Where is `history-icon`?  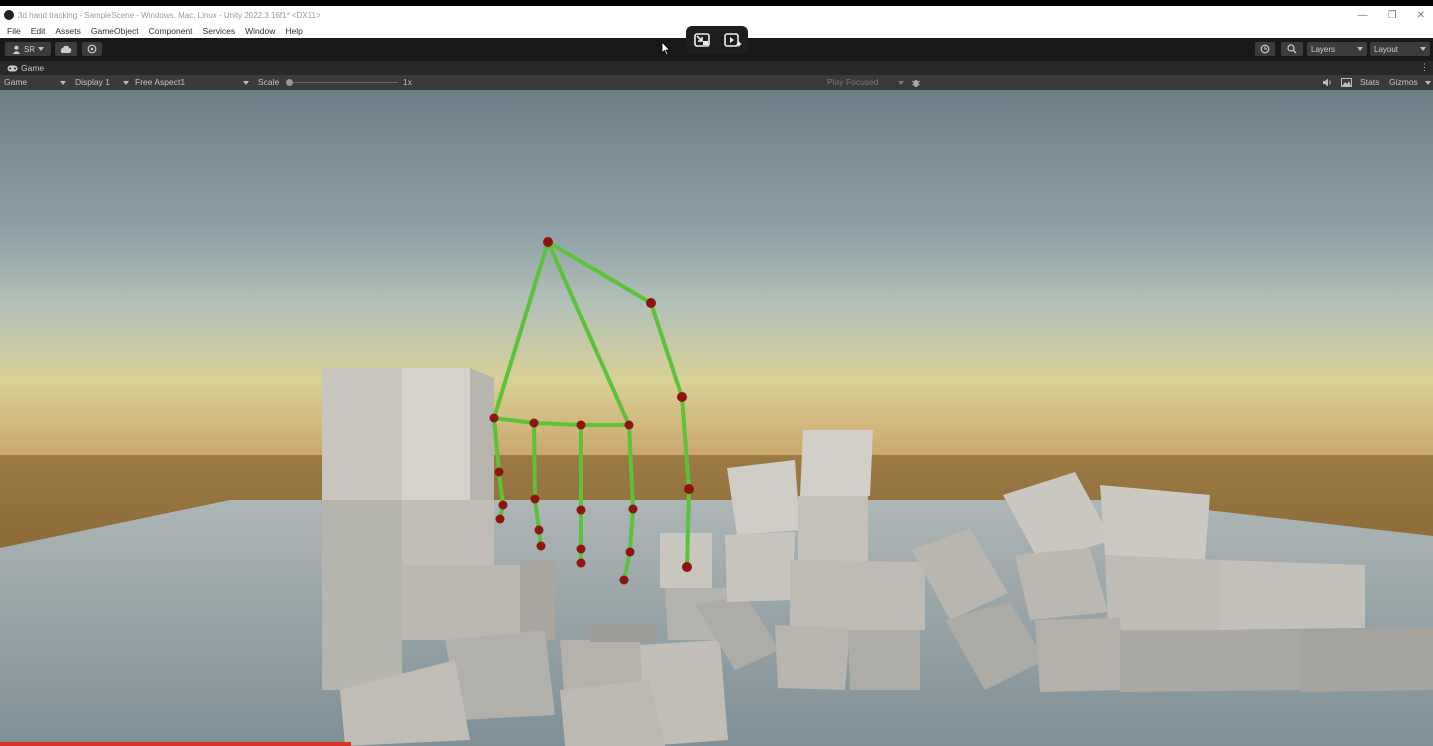
history-icon is located at coordinates (1265, 49).